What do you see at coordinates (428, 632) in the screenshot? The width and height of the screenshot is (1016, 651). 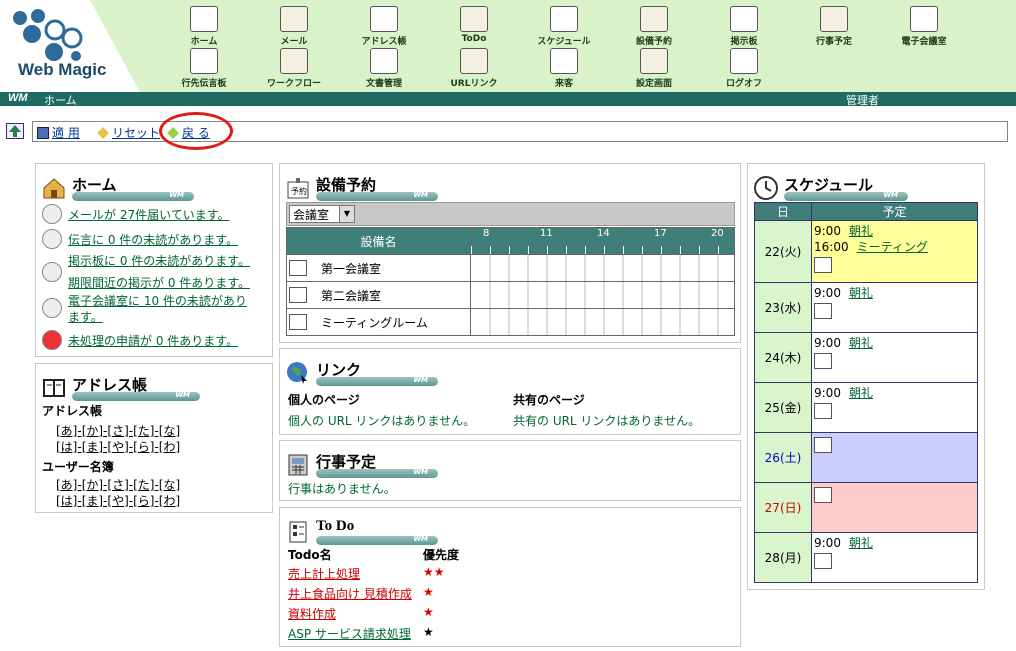 I see `todo-item-priority: ★` at bounding box center [428, 632].